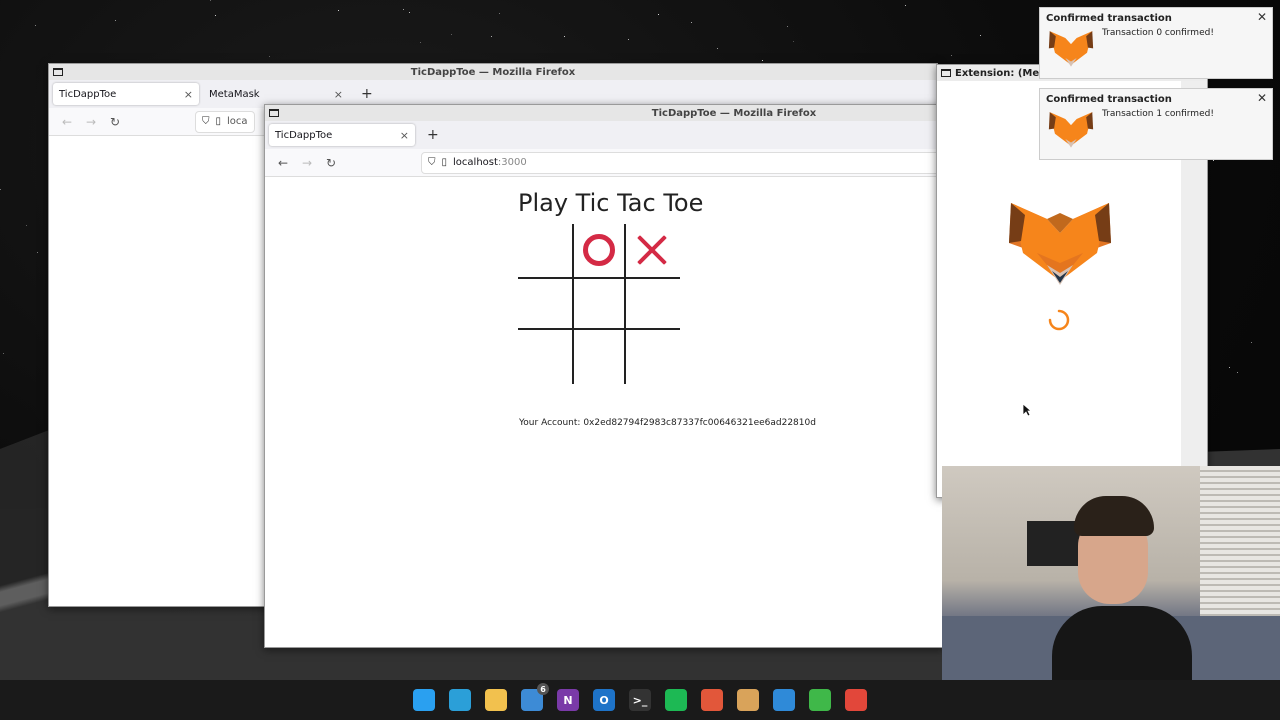 The image size is (1280, 720). What do you see at coordinates (604, 135) in the screenshot?
I see `front-window-tabbar: TicDappToe × +` at bounding box center [604, 135].